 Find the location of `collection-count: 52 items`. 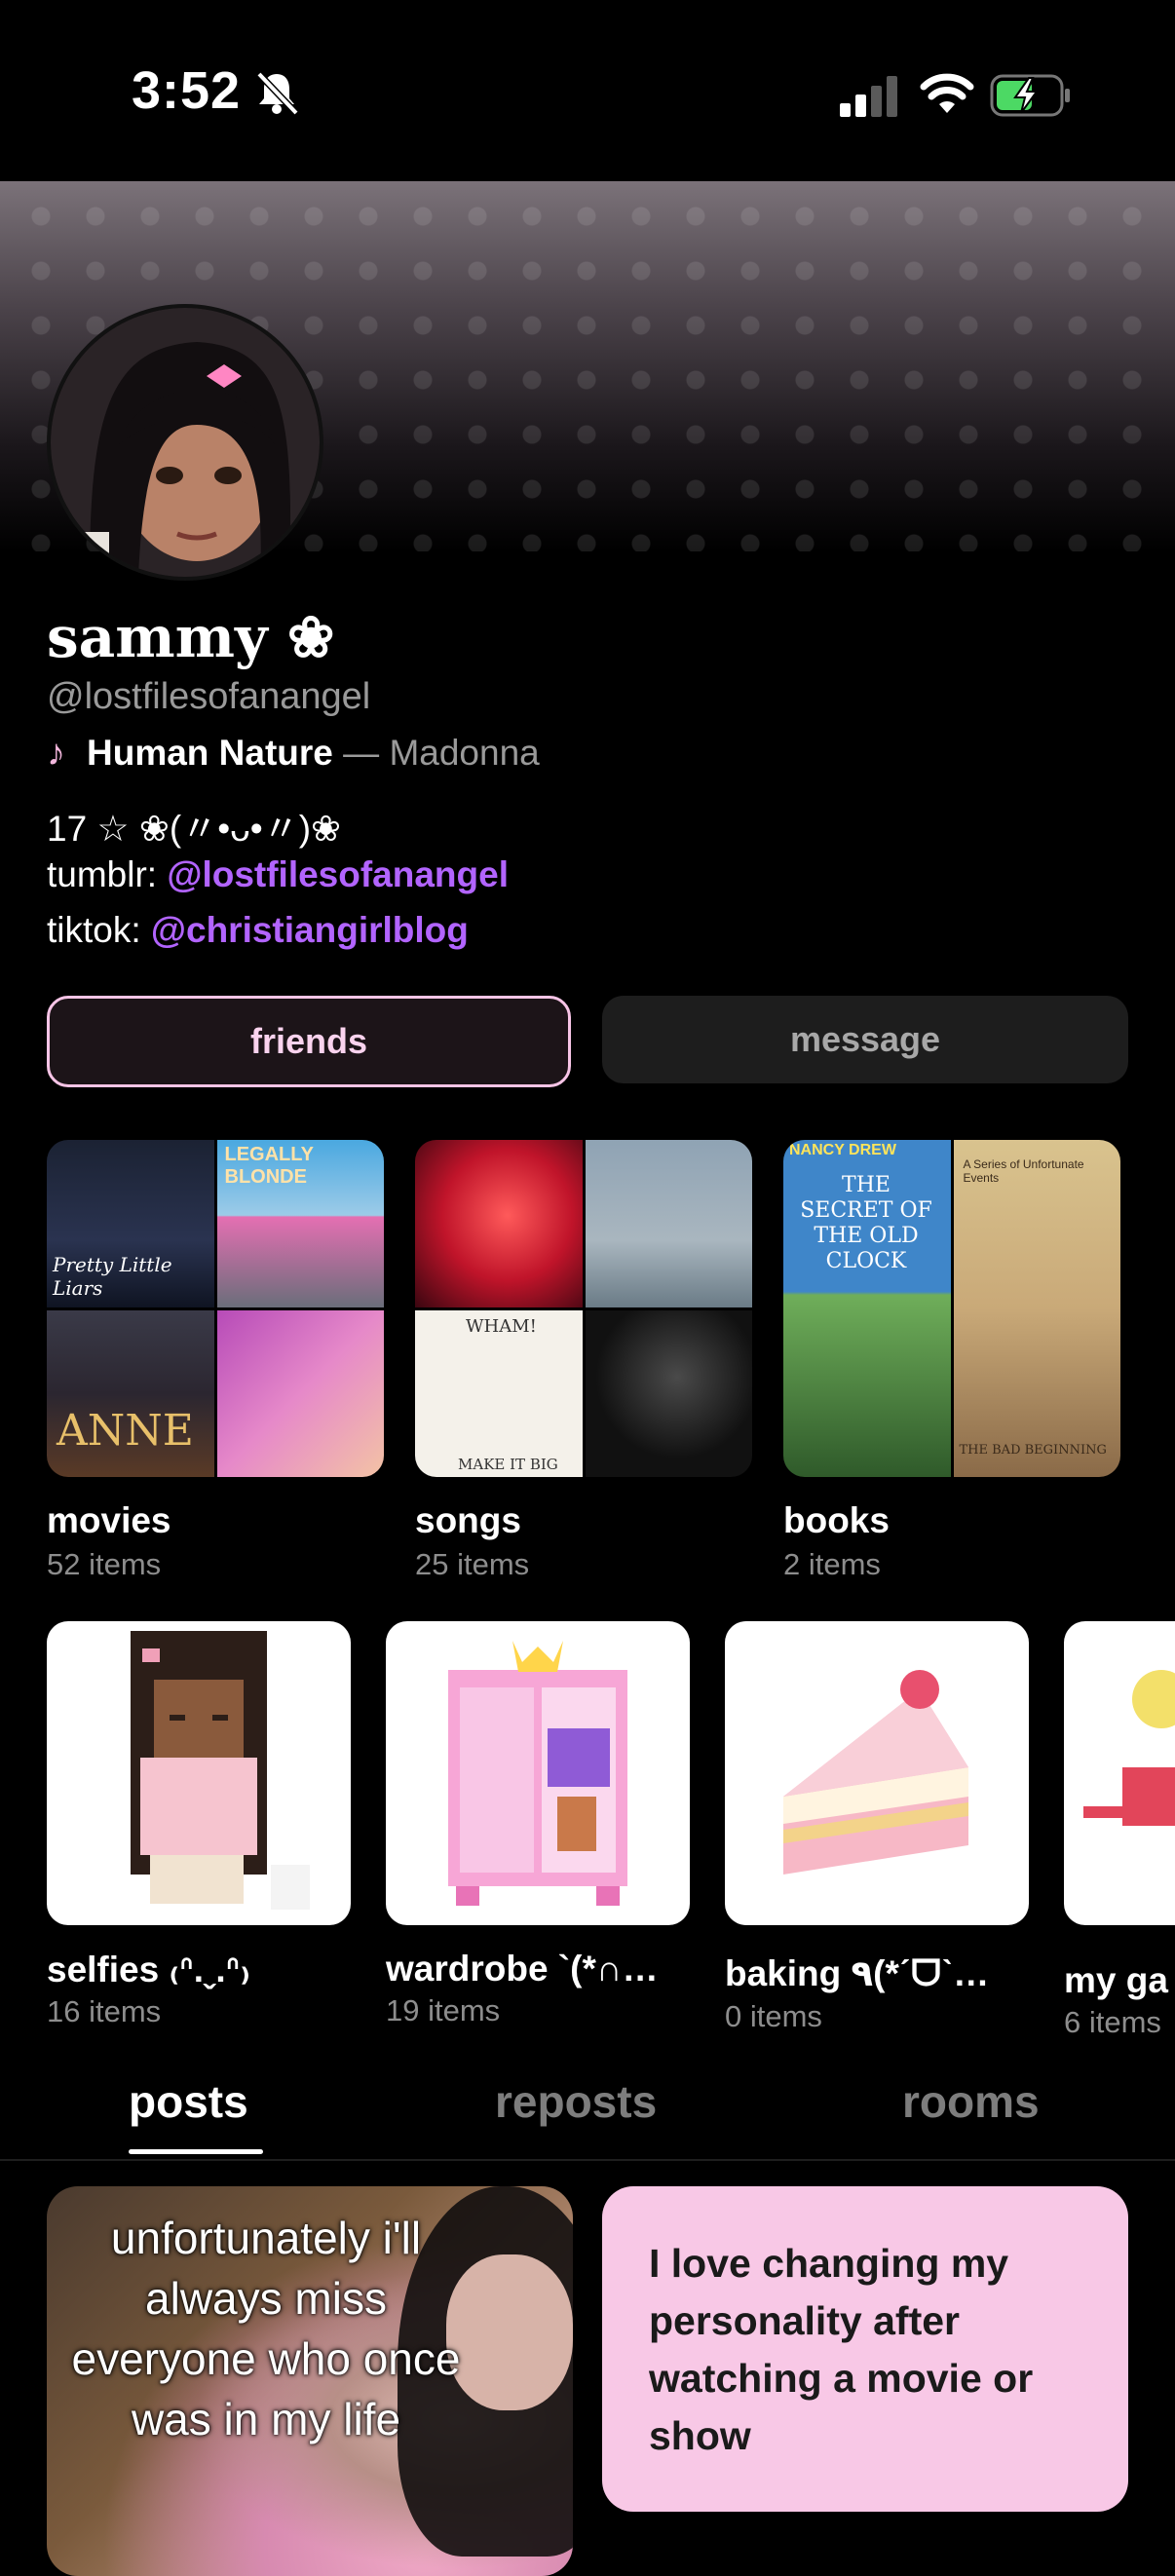

collection-count: 52 items is located at coordinates (104, 1564).